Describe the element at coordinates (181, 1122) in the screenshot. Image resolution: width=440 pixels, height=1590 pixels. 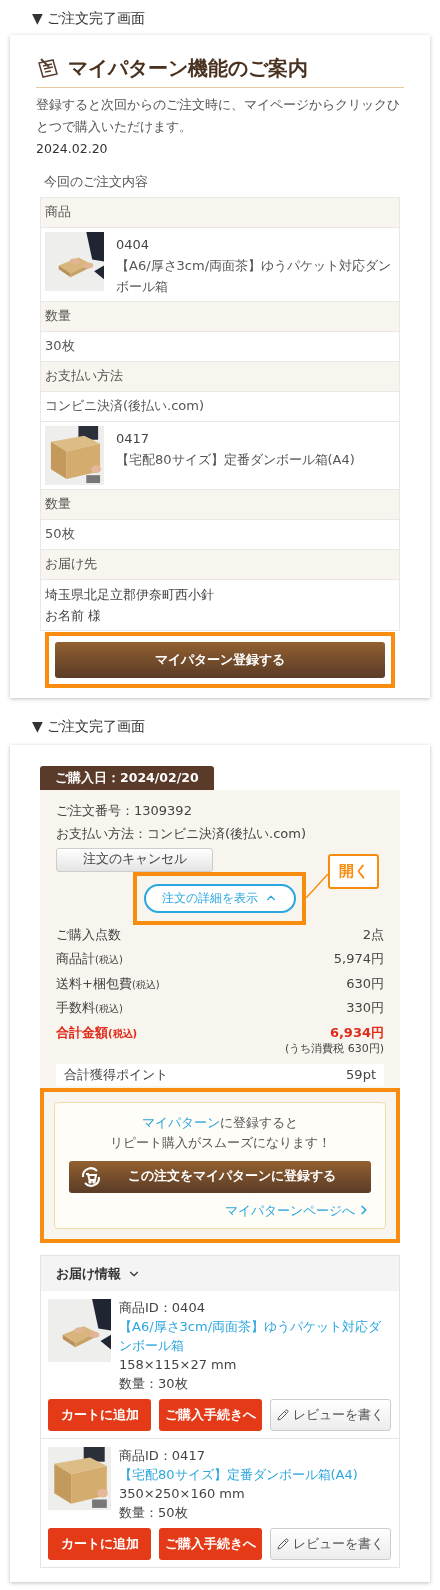
I see `my-pattern-link: マイパターン` at that location.